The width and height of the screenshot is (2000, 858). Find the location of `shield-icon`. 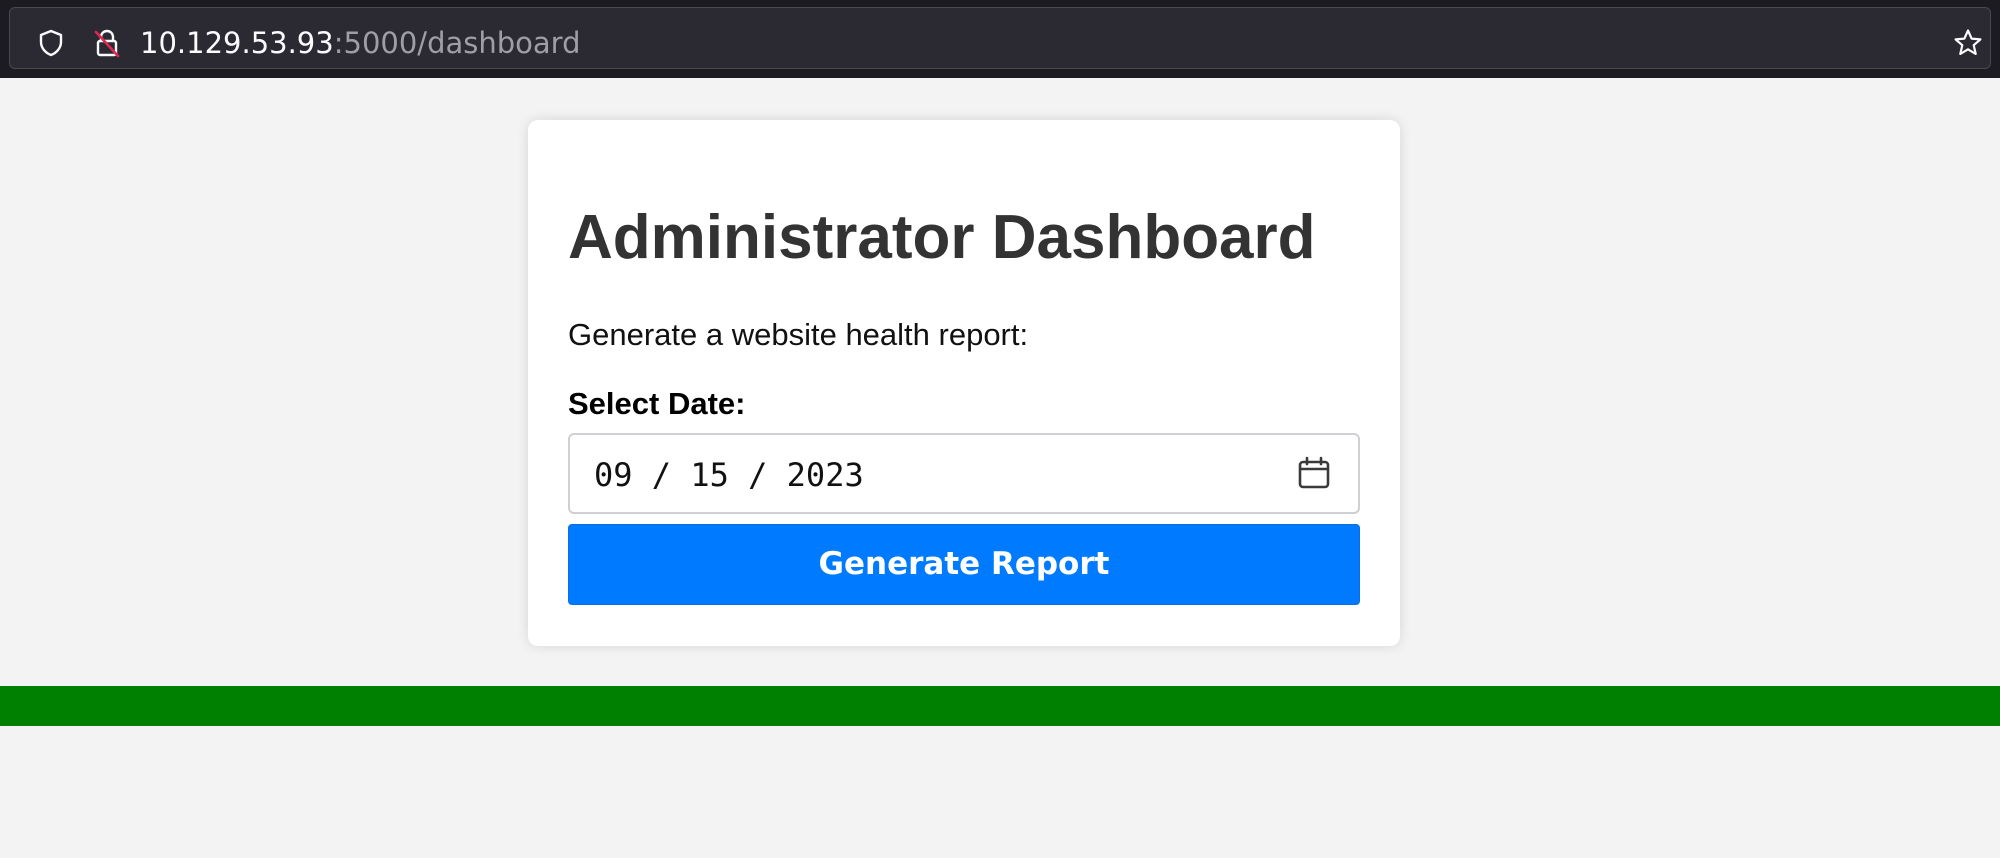

shield-icon is located at coordinates (51, 43).